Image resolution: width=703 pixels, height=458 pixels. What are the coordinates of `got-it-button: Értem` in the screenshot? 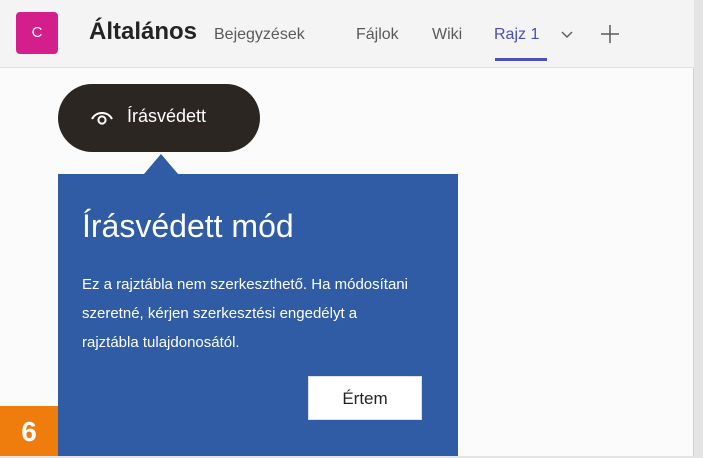 It's located at (365, 398).